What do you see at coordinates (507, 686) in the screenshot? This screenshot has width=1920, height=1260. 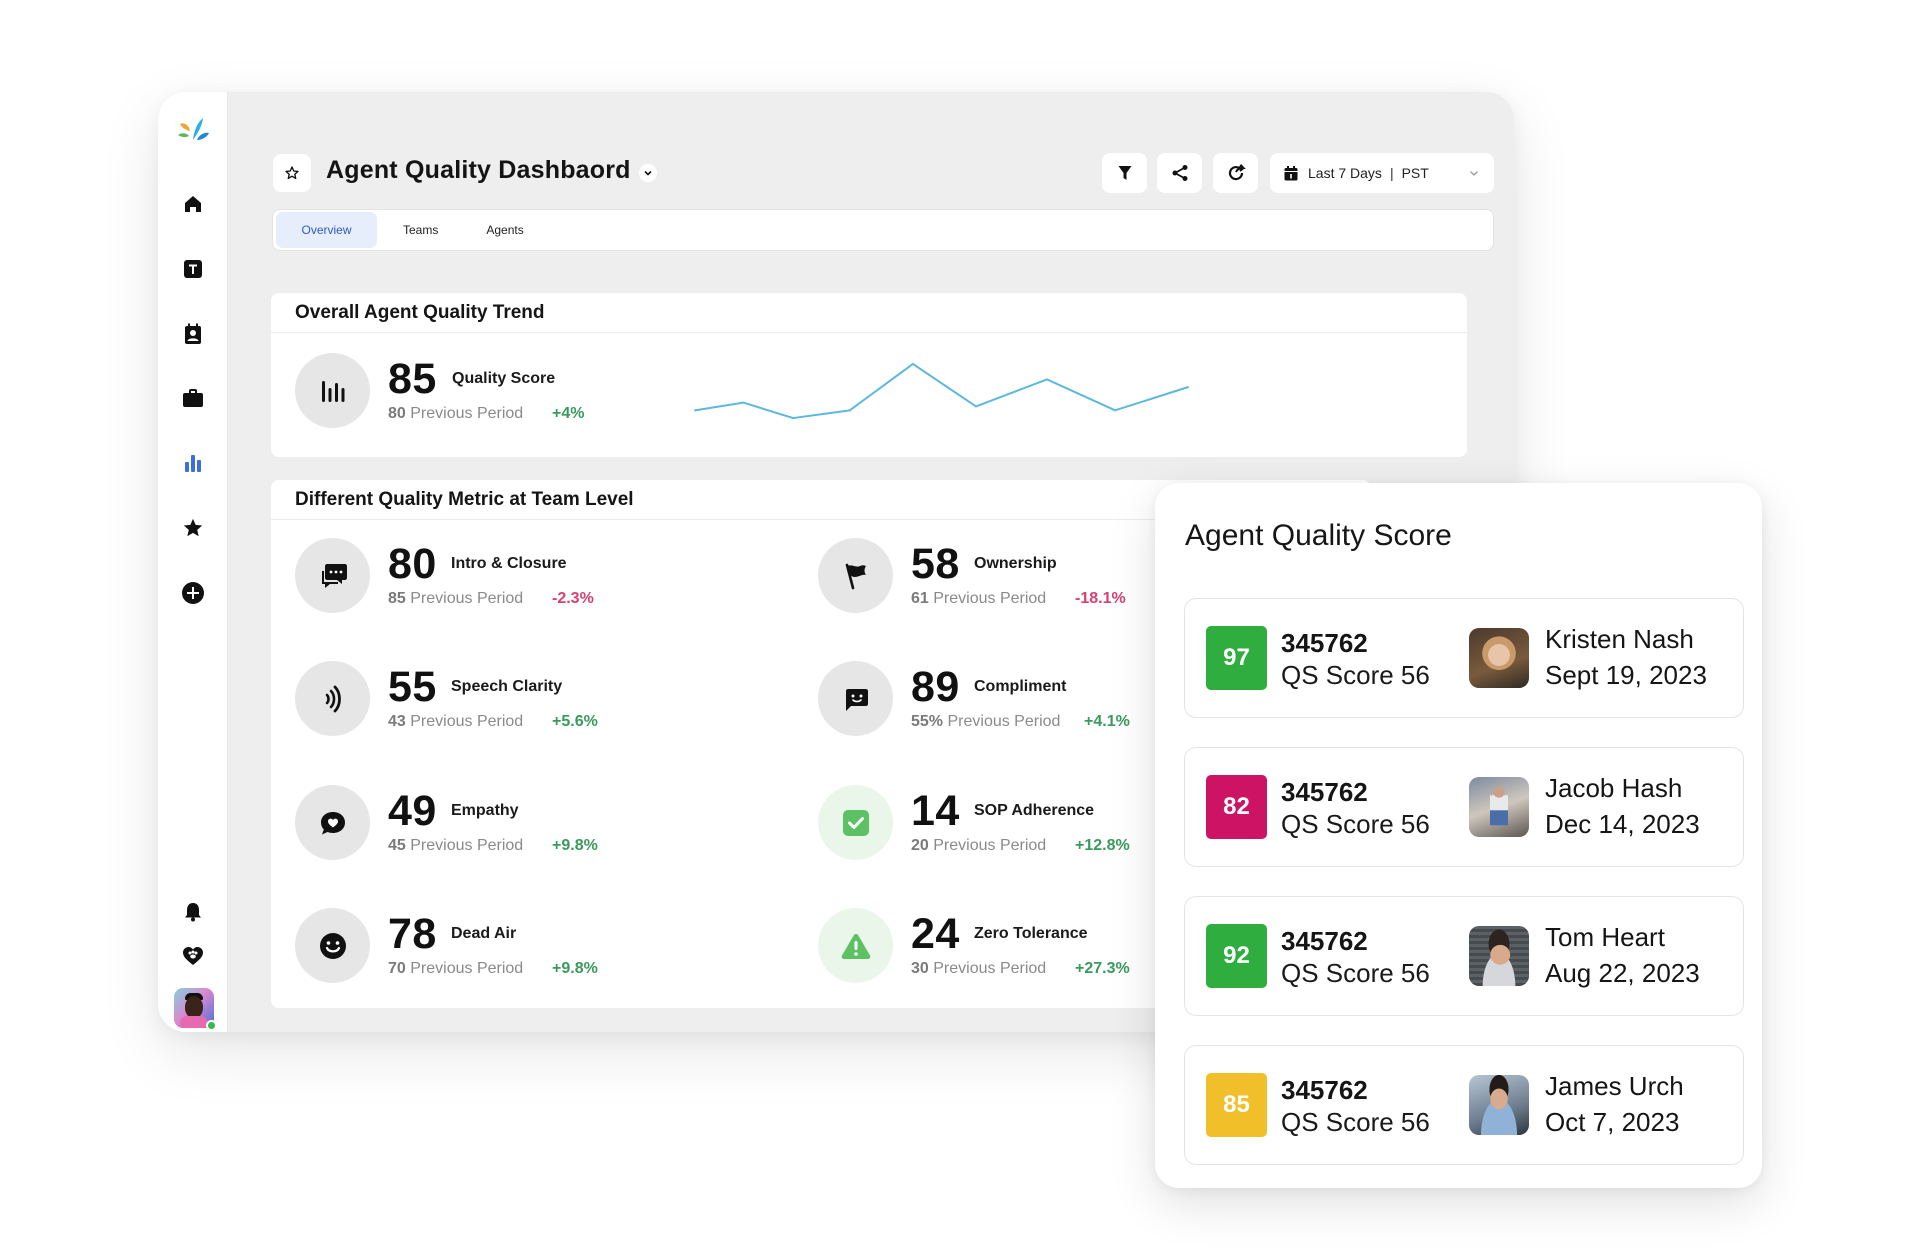 I see `metric-label: Speech Clarity` at bounding box center [507, 686].